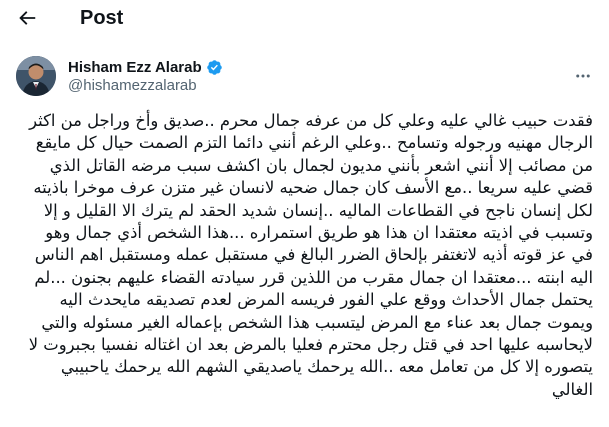 This screenshot has height=427, width=609. I want to click on ellipsis-icon, so click(583, 76).